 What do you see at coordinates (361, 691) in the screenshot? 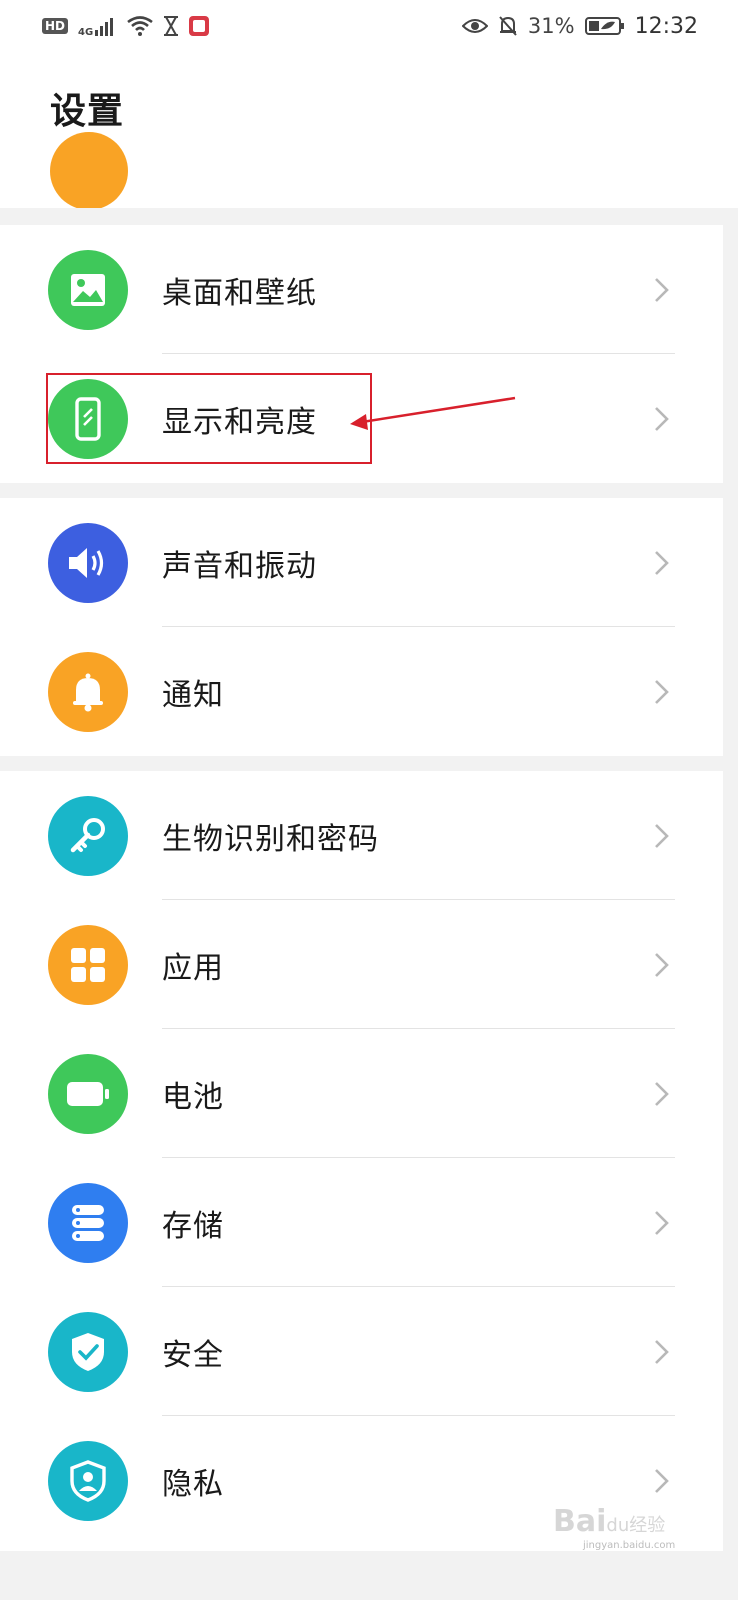
I see `settings-item-notifications: 通知` at bounding box center [361, 691].